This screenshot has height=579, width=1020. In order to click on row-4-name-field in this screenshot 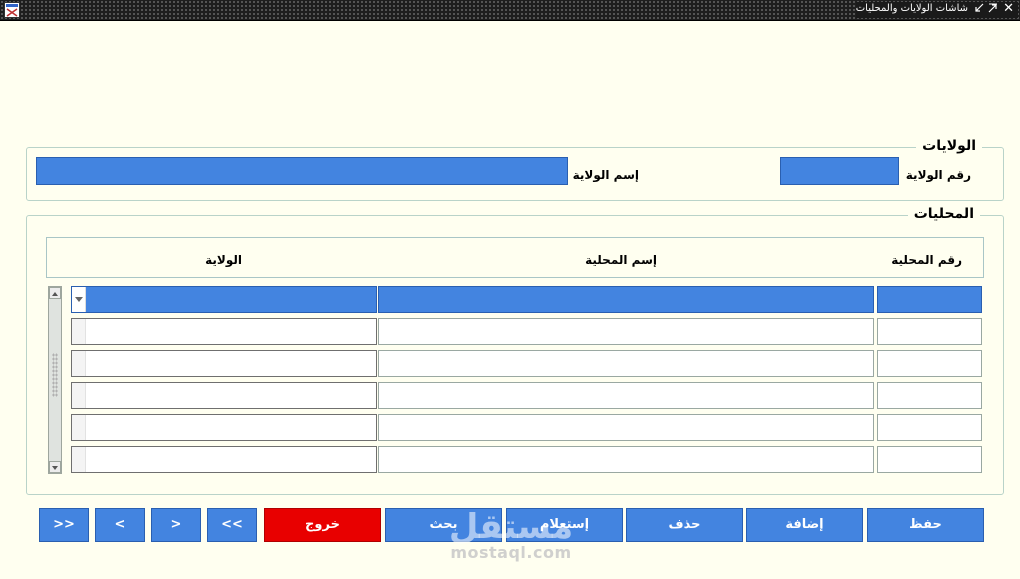, I will do `click(626, 395)`.